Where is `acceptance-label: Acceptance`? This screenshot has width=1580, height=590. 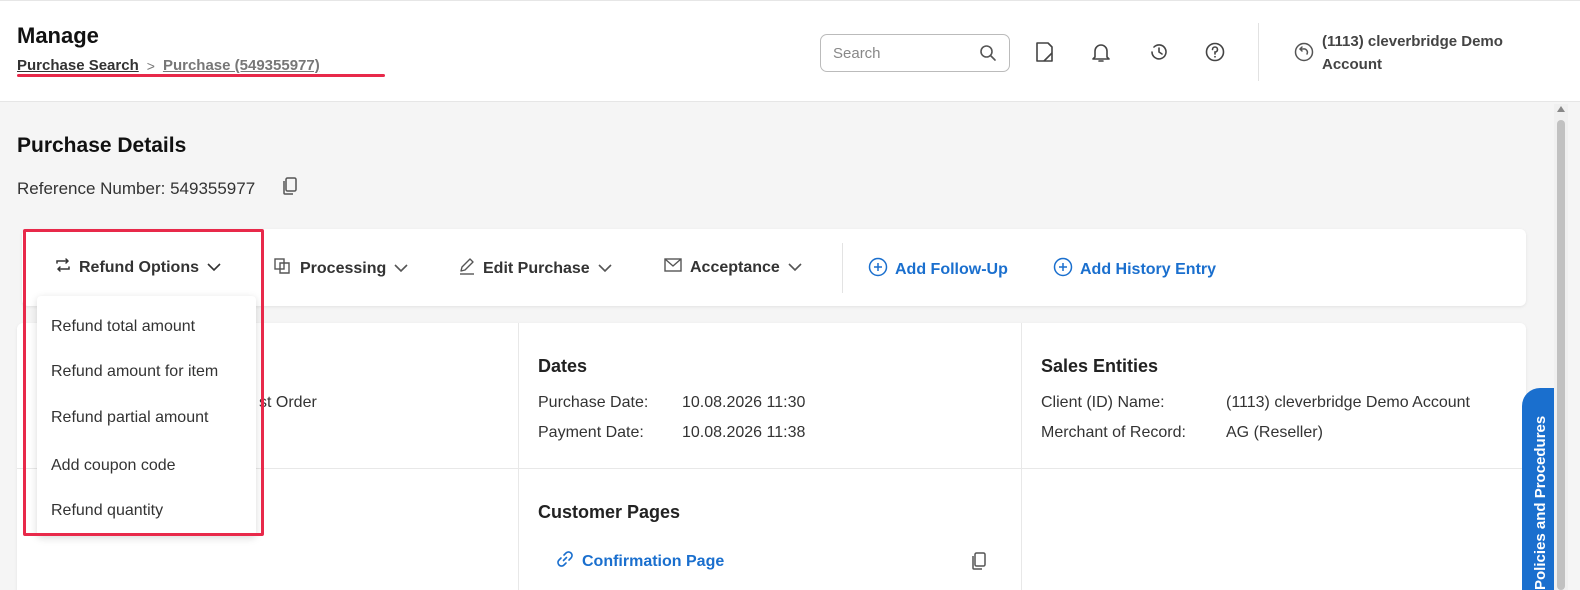 acceptance-label: Acceptance is located at coordinates (735, 267).